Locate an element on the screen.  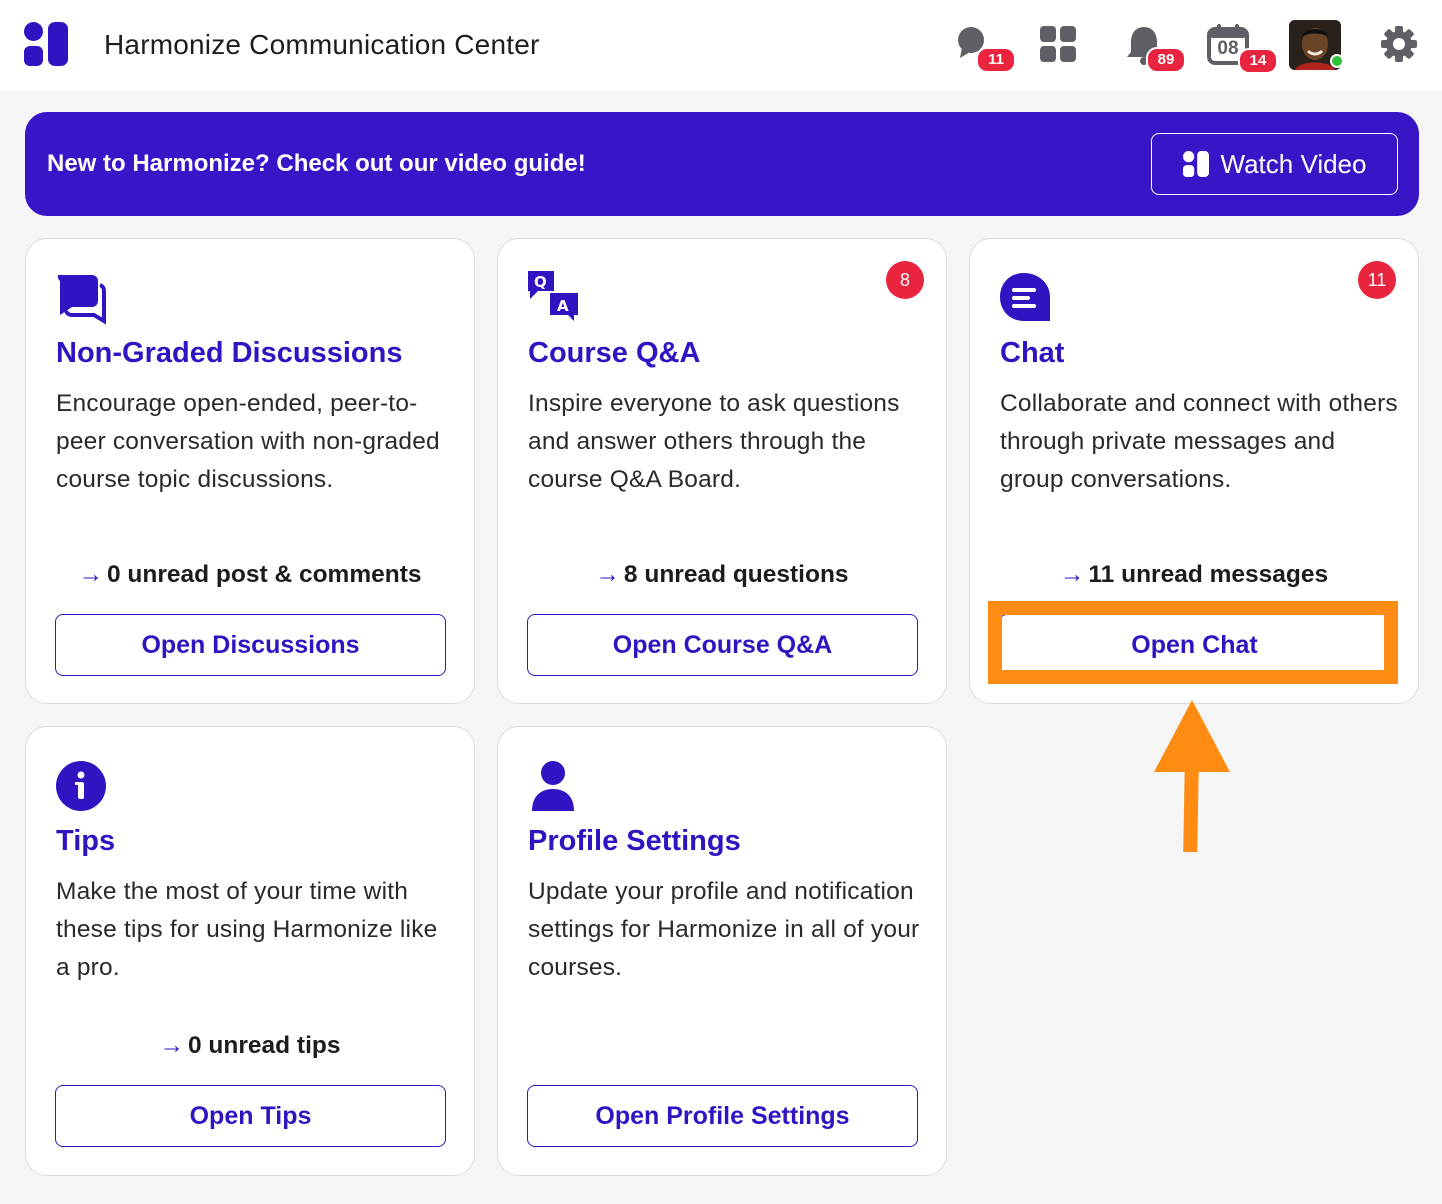
card-title: Course Q&A is located at coordinates (614, 353).